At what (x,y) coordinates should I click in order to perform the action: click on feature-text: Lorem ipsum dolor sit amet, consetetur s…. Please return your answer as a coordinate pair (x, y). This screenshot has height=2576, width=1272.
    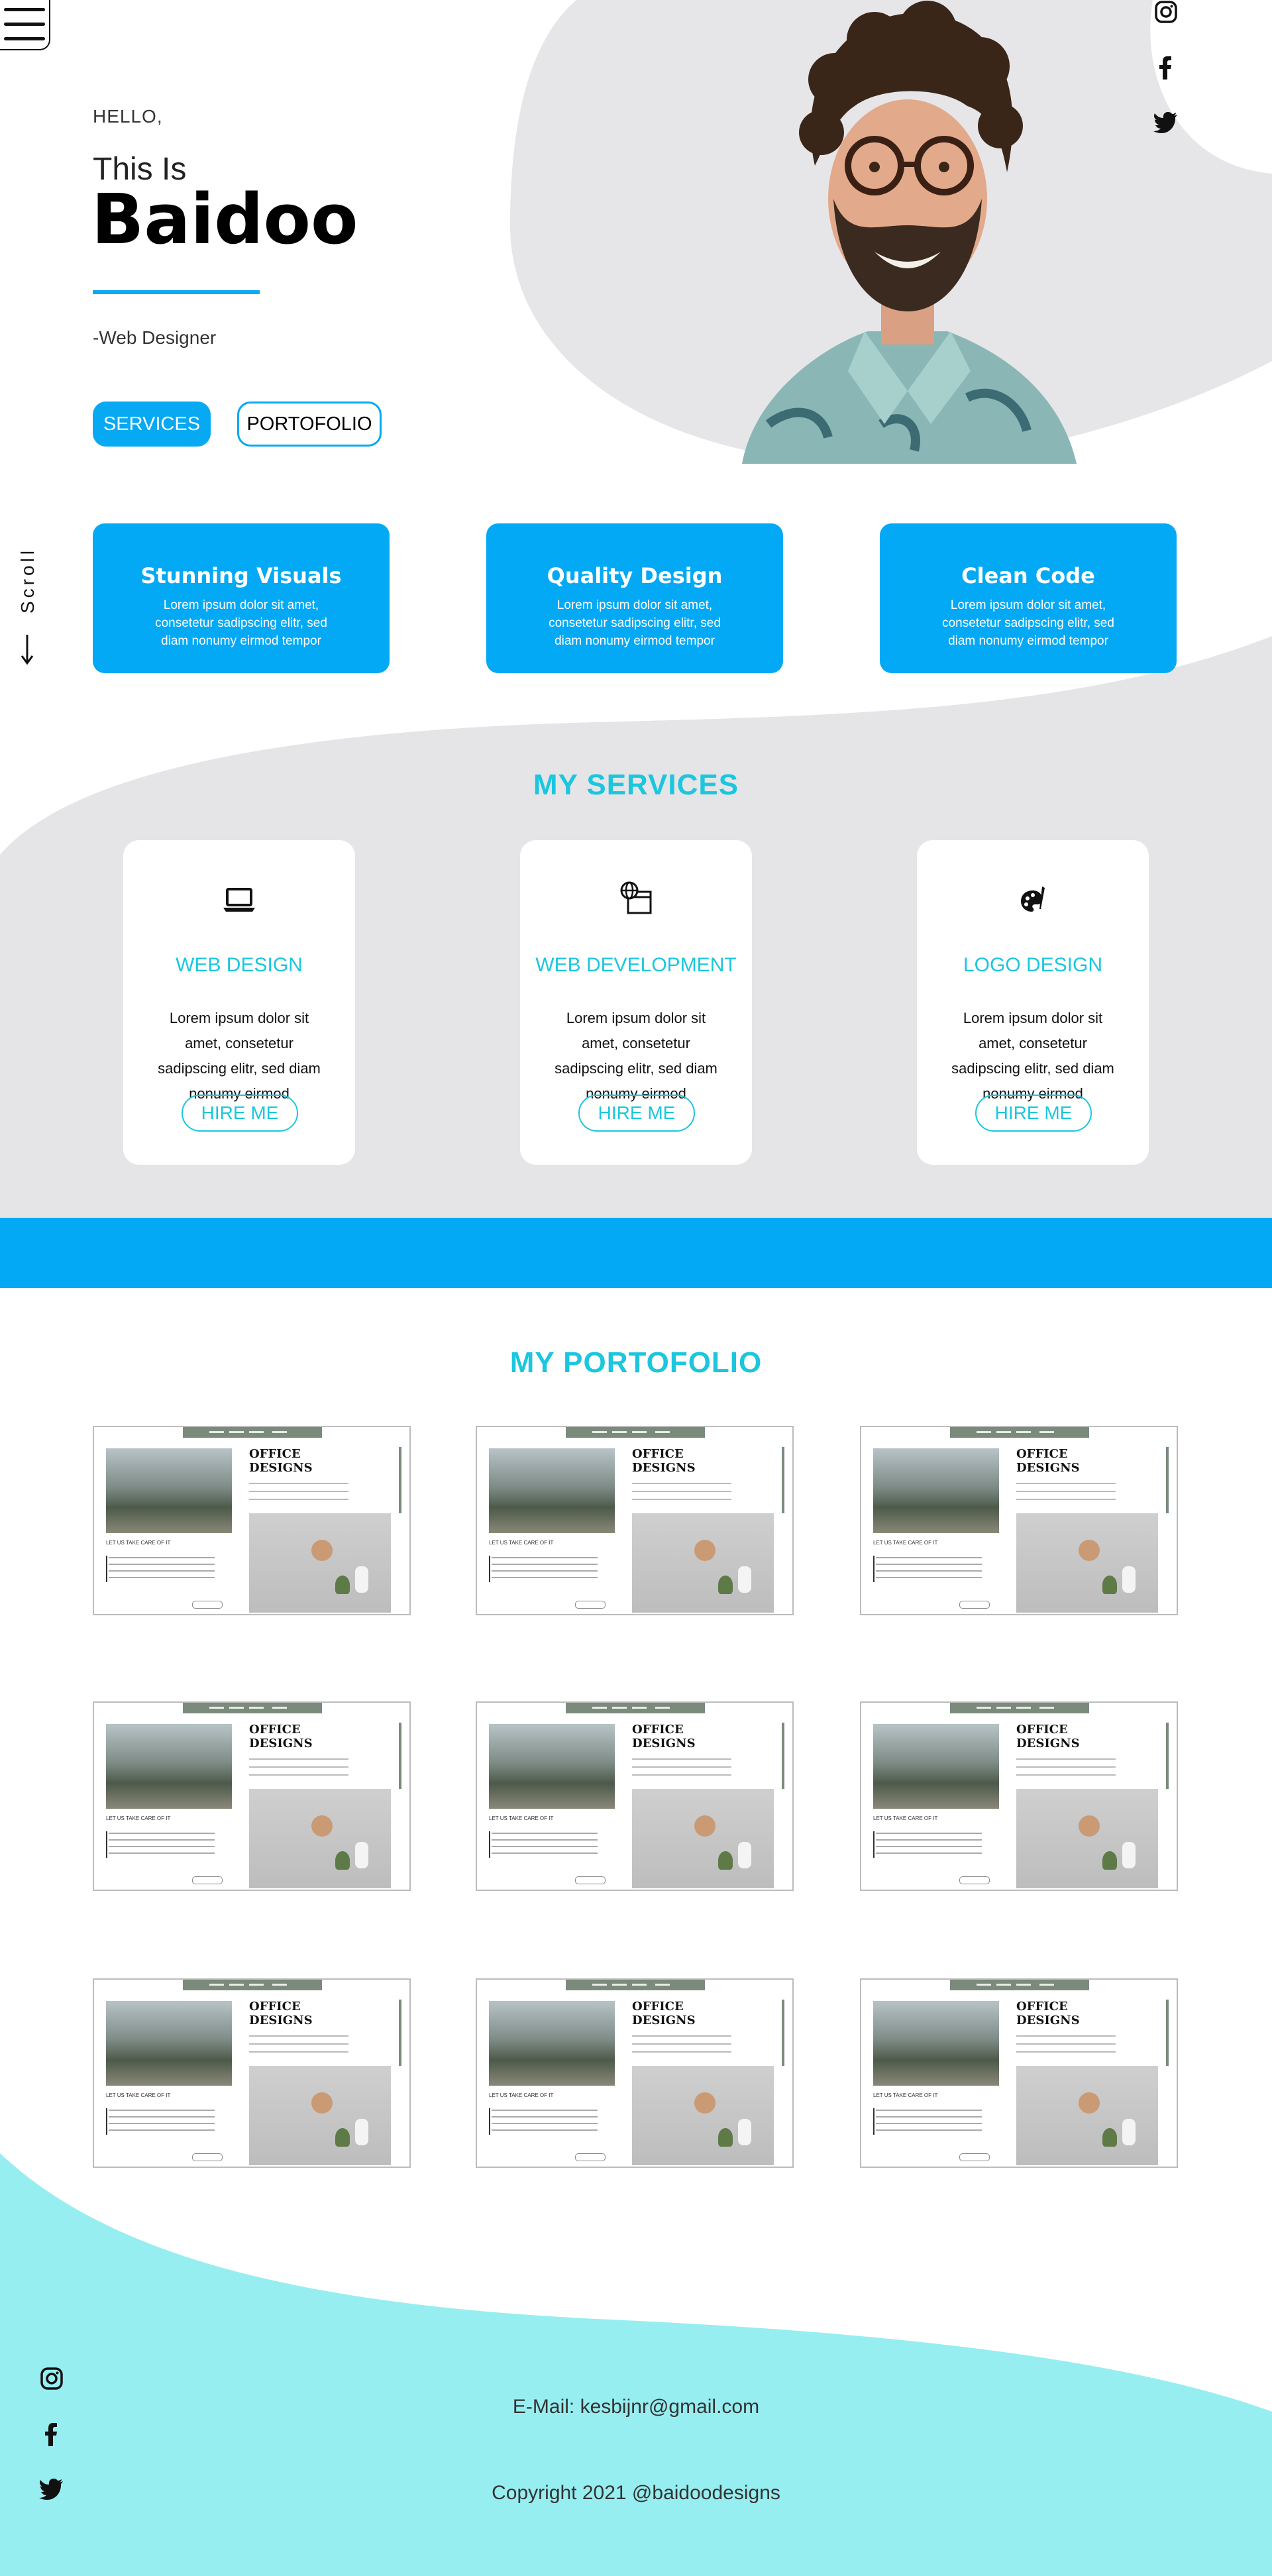
    Looking at the image, I should click on (1028, 623).